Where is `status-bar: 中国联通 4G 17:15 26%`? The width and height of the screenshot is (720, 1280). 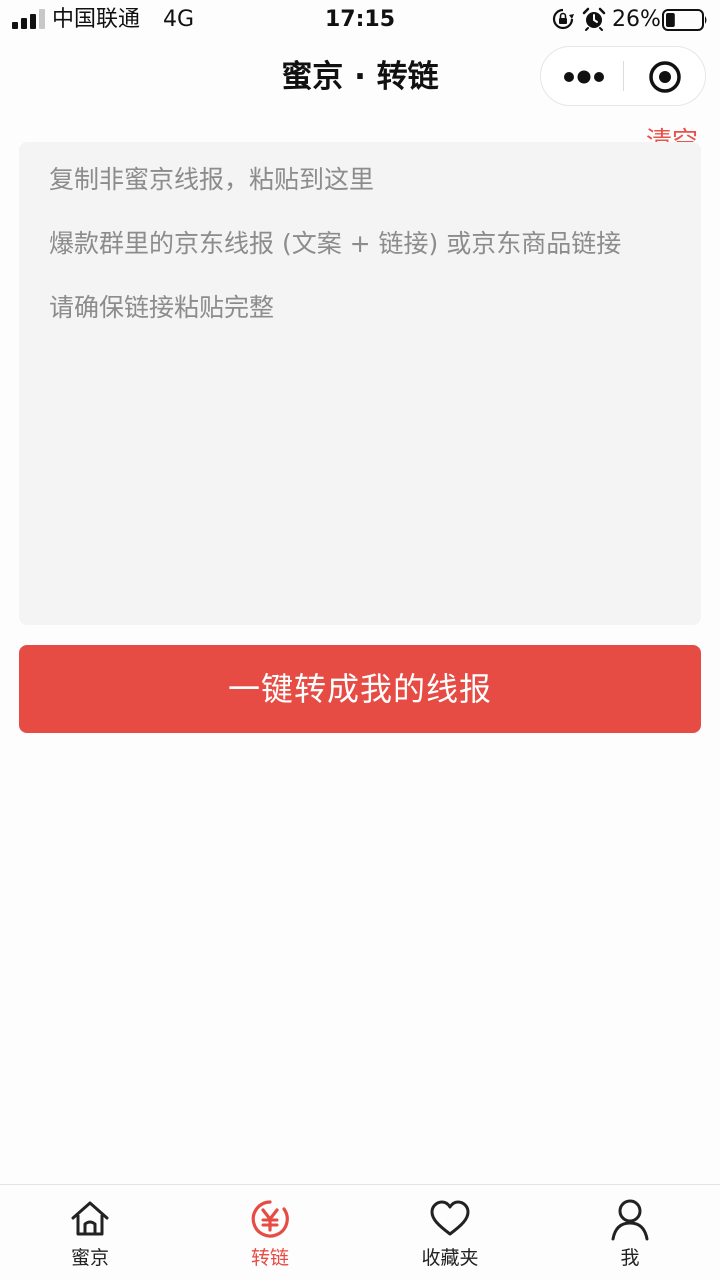
status-bar: 中国联通 4G 17:15 26% is located at coordinates (360, 20).